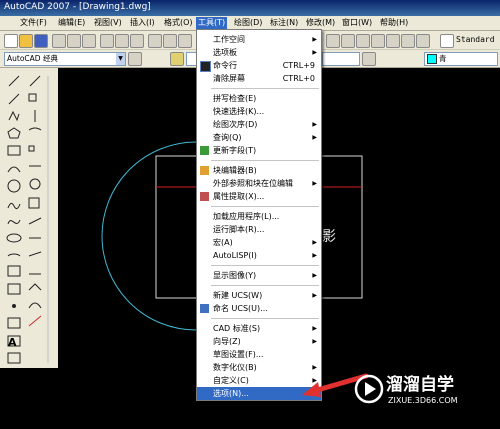  What do you see at coordinates (394, 23) in the screenshot?
I see `menu-help: 帮助(H)` at bounding box center [394, 23].